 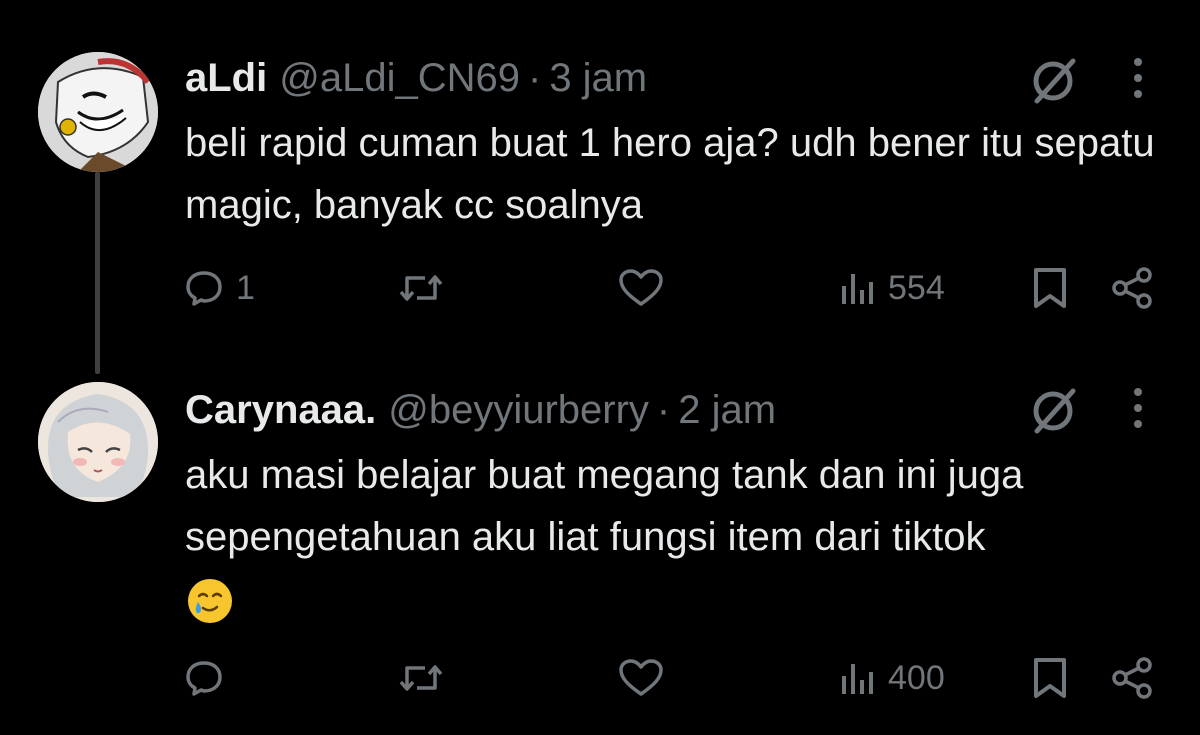 I want to click on display-name: Carynaaa., so click(x=280, y=410).